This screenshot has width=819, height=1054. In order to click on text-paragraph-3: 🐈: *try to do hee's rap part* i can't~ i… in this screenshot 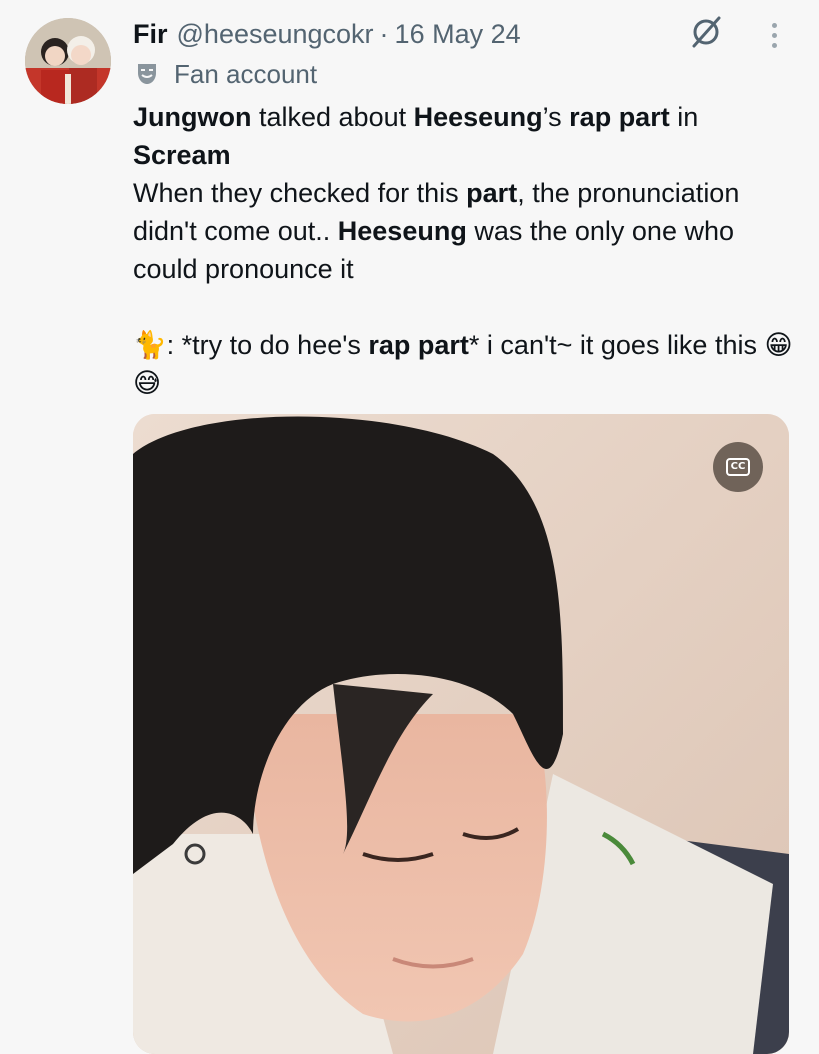, I will do `click(468, 364)`.